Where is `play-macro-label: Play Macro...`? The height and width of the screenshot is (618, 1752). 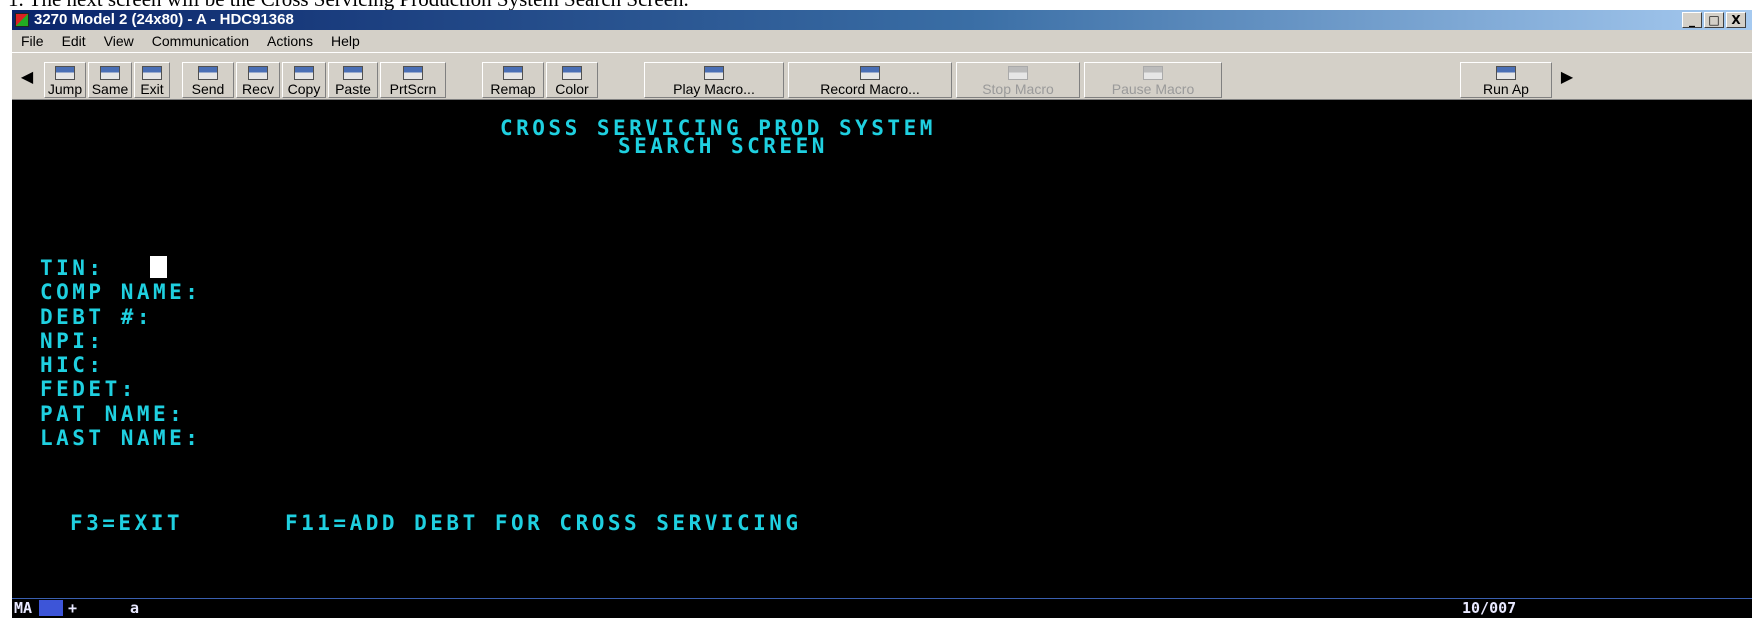
play-macro-label: Play Macro... is located at coordinates (714, 89).